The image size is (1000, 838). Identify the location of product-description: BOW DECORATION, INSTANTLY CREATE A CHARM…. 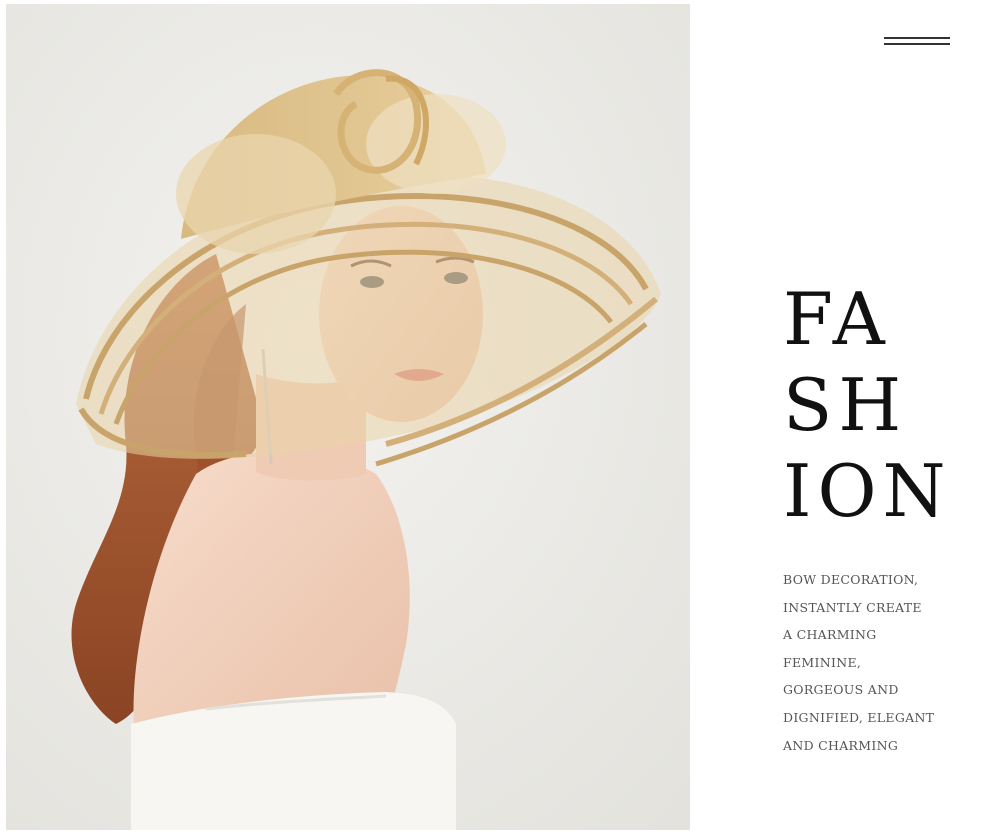
(883, 662).